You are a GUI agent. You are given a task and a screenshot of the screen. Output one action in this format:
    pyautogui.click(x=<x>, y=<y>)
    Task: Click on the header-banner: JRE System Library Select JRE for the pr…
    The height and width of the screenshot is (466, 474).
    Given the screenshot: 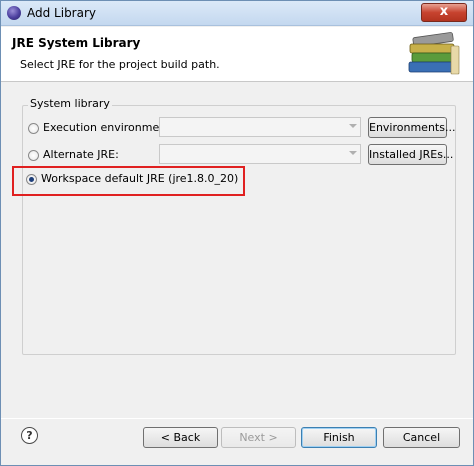 What is the action you would take?
    pyautogui.click(x=237, y=54)
    